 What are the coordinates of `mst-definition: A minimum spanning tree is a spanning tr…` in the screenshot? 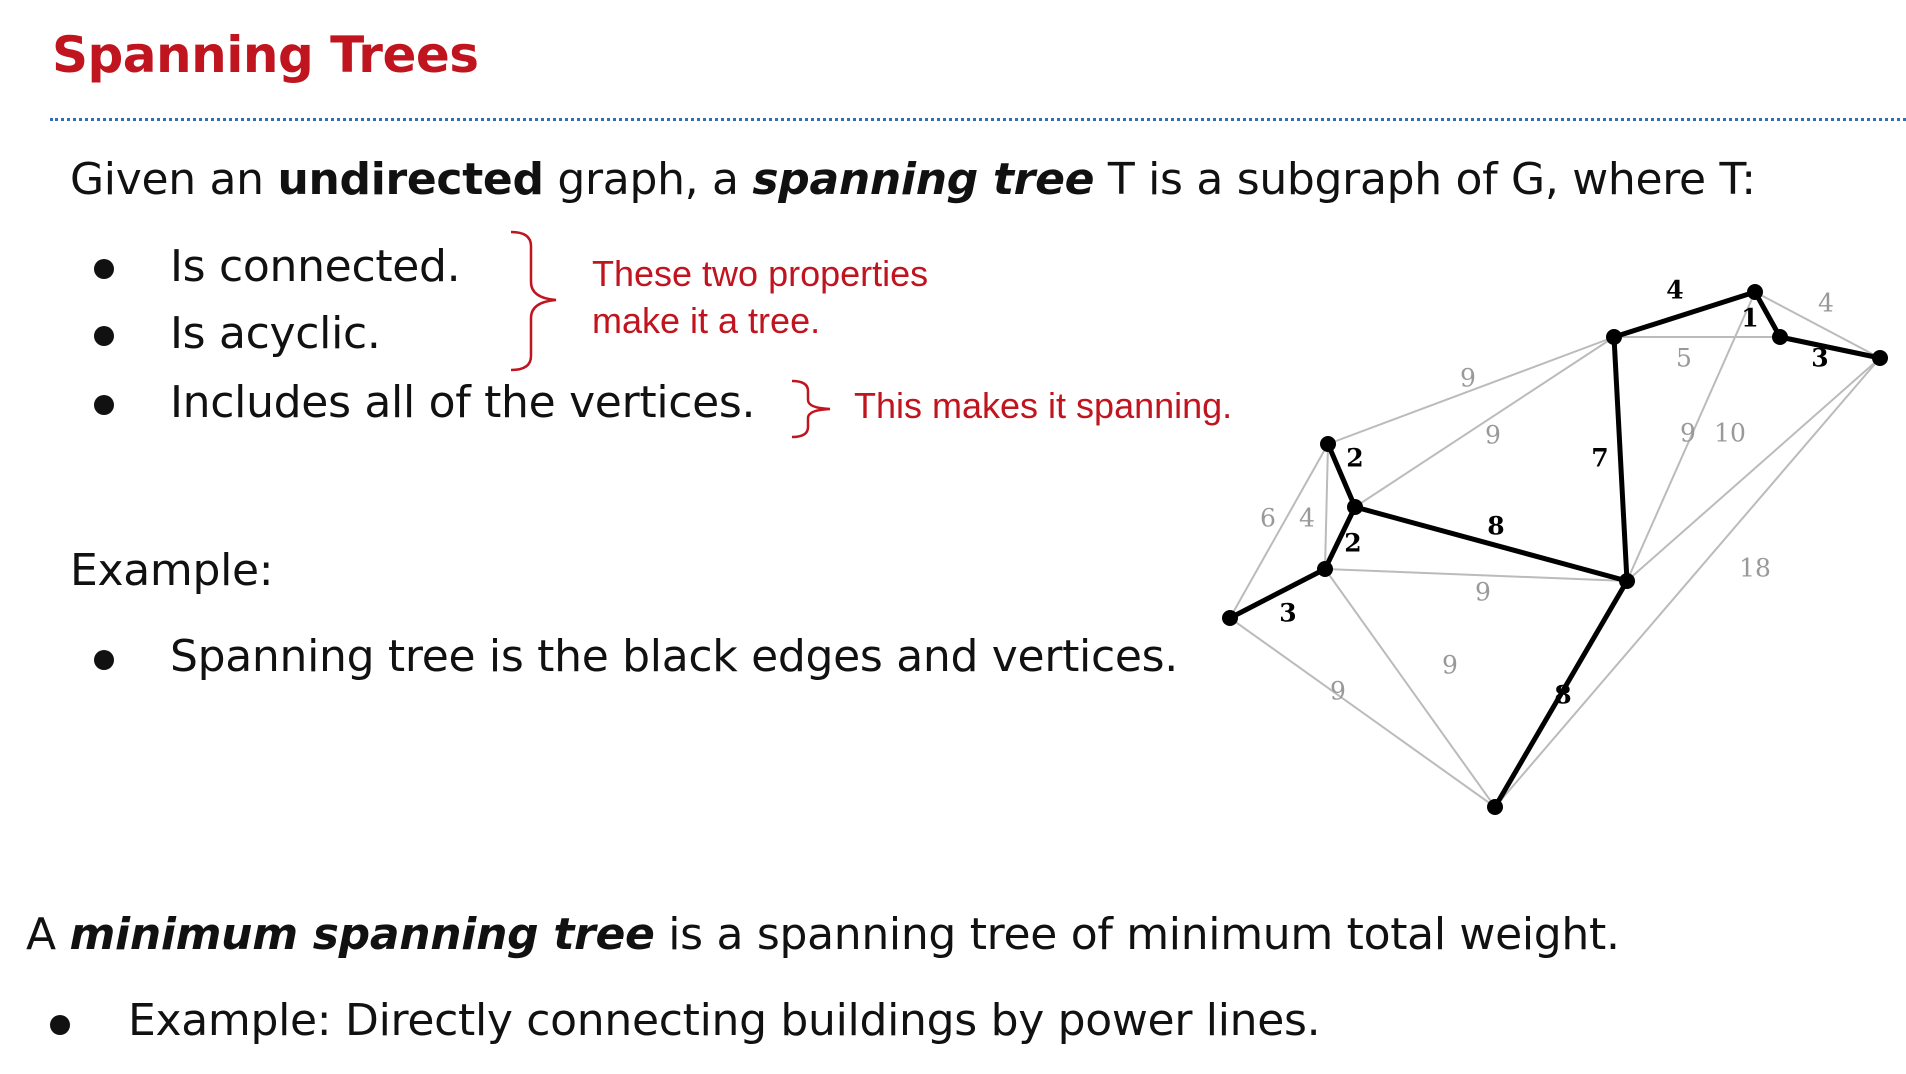 It's located at (823, 935).